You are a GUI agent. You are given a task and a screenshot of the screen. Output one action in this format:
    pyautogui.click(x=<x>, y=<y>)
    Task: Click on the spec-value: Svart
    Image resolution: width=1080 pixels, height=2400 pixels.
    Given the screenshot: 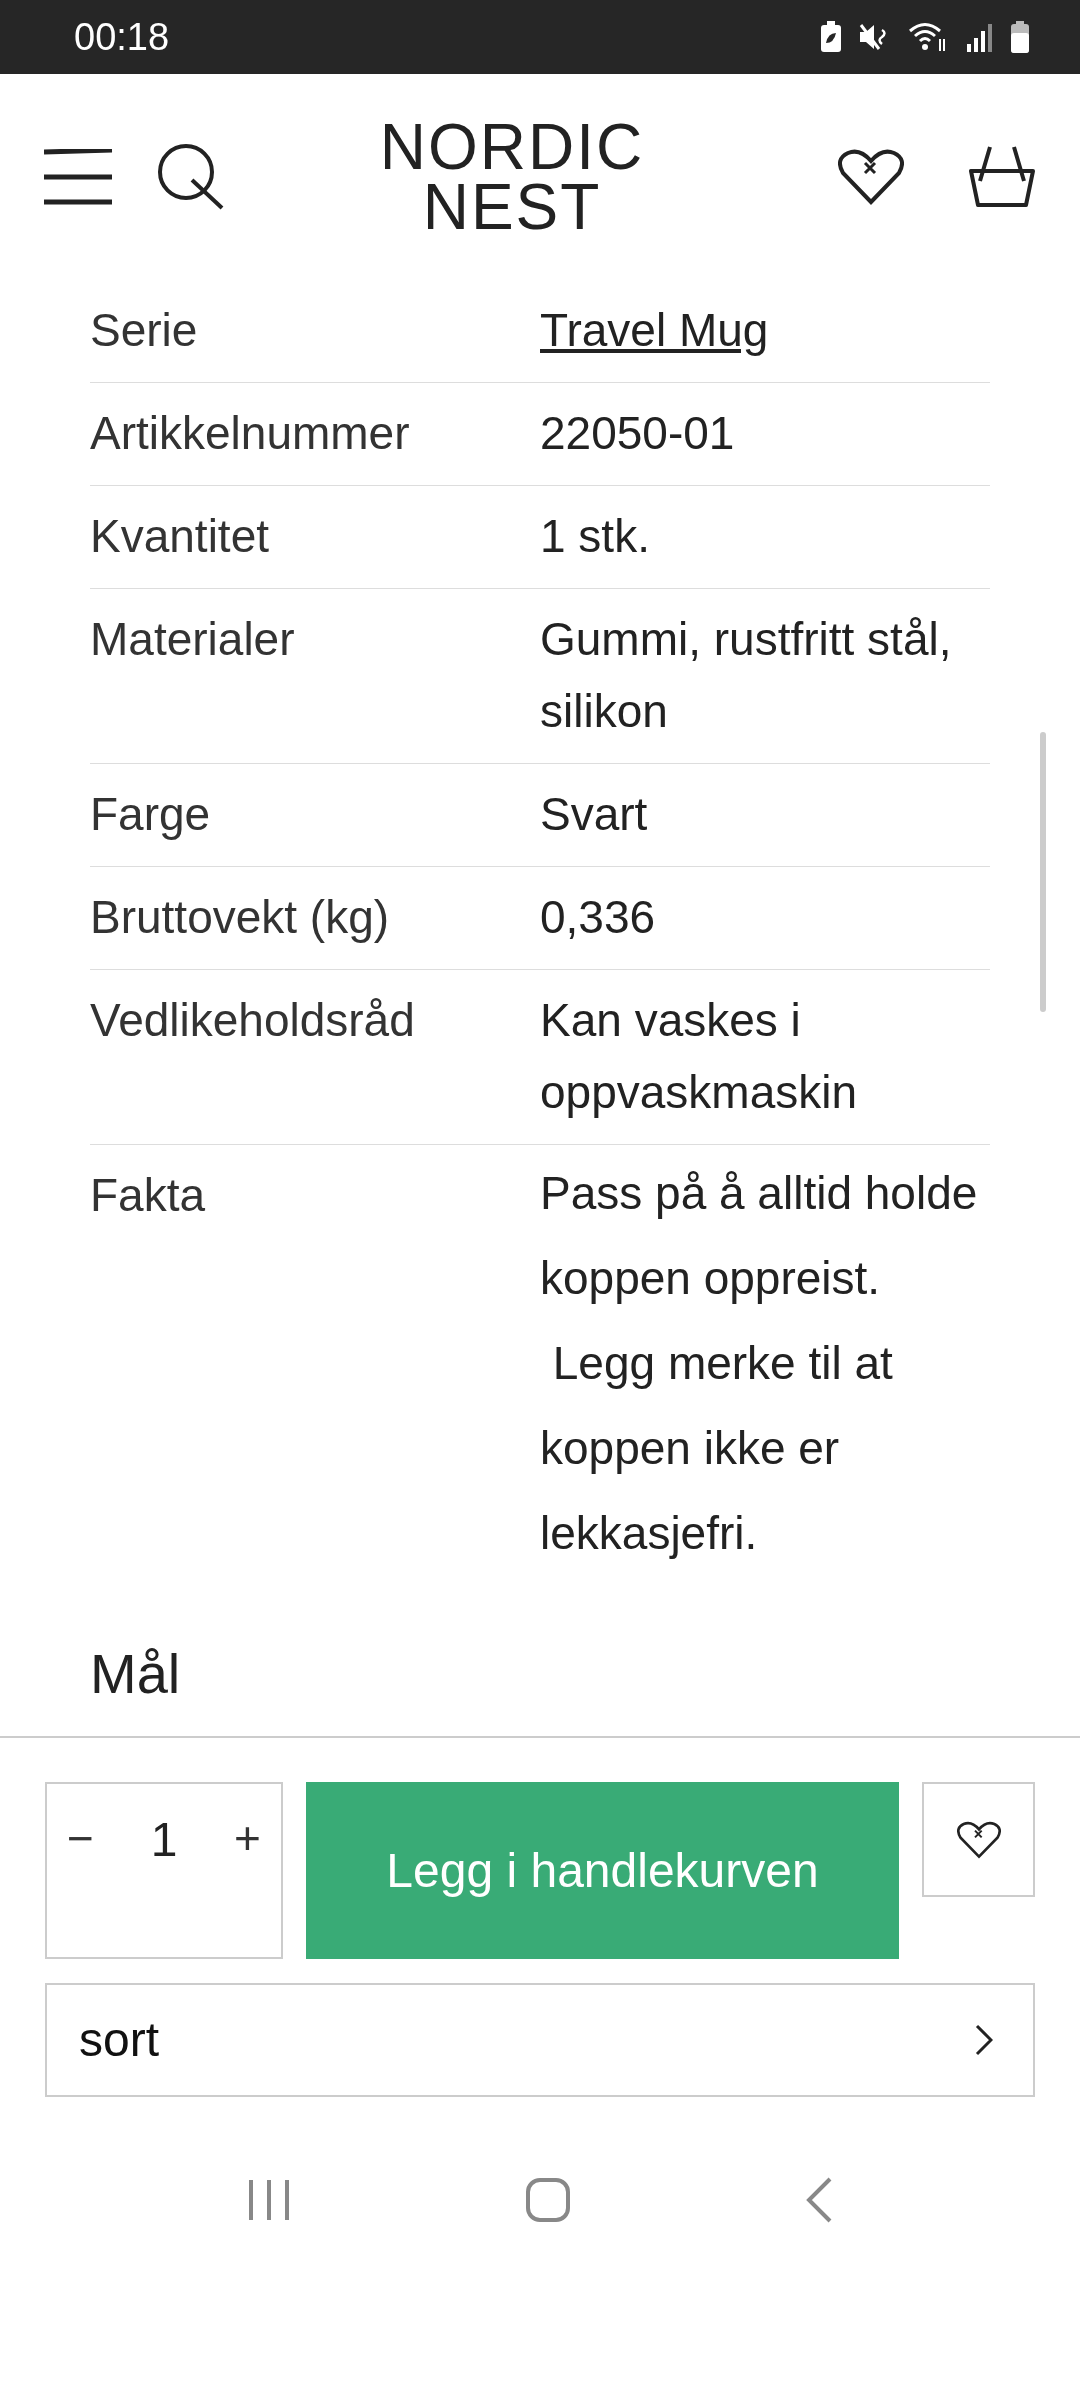 What is the action you would take?
    pyautogui.click(x=594, y=814)
    